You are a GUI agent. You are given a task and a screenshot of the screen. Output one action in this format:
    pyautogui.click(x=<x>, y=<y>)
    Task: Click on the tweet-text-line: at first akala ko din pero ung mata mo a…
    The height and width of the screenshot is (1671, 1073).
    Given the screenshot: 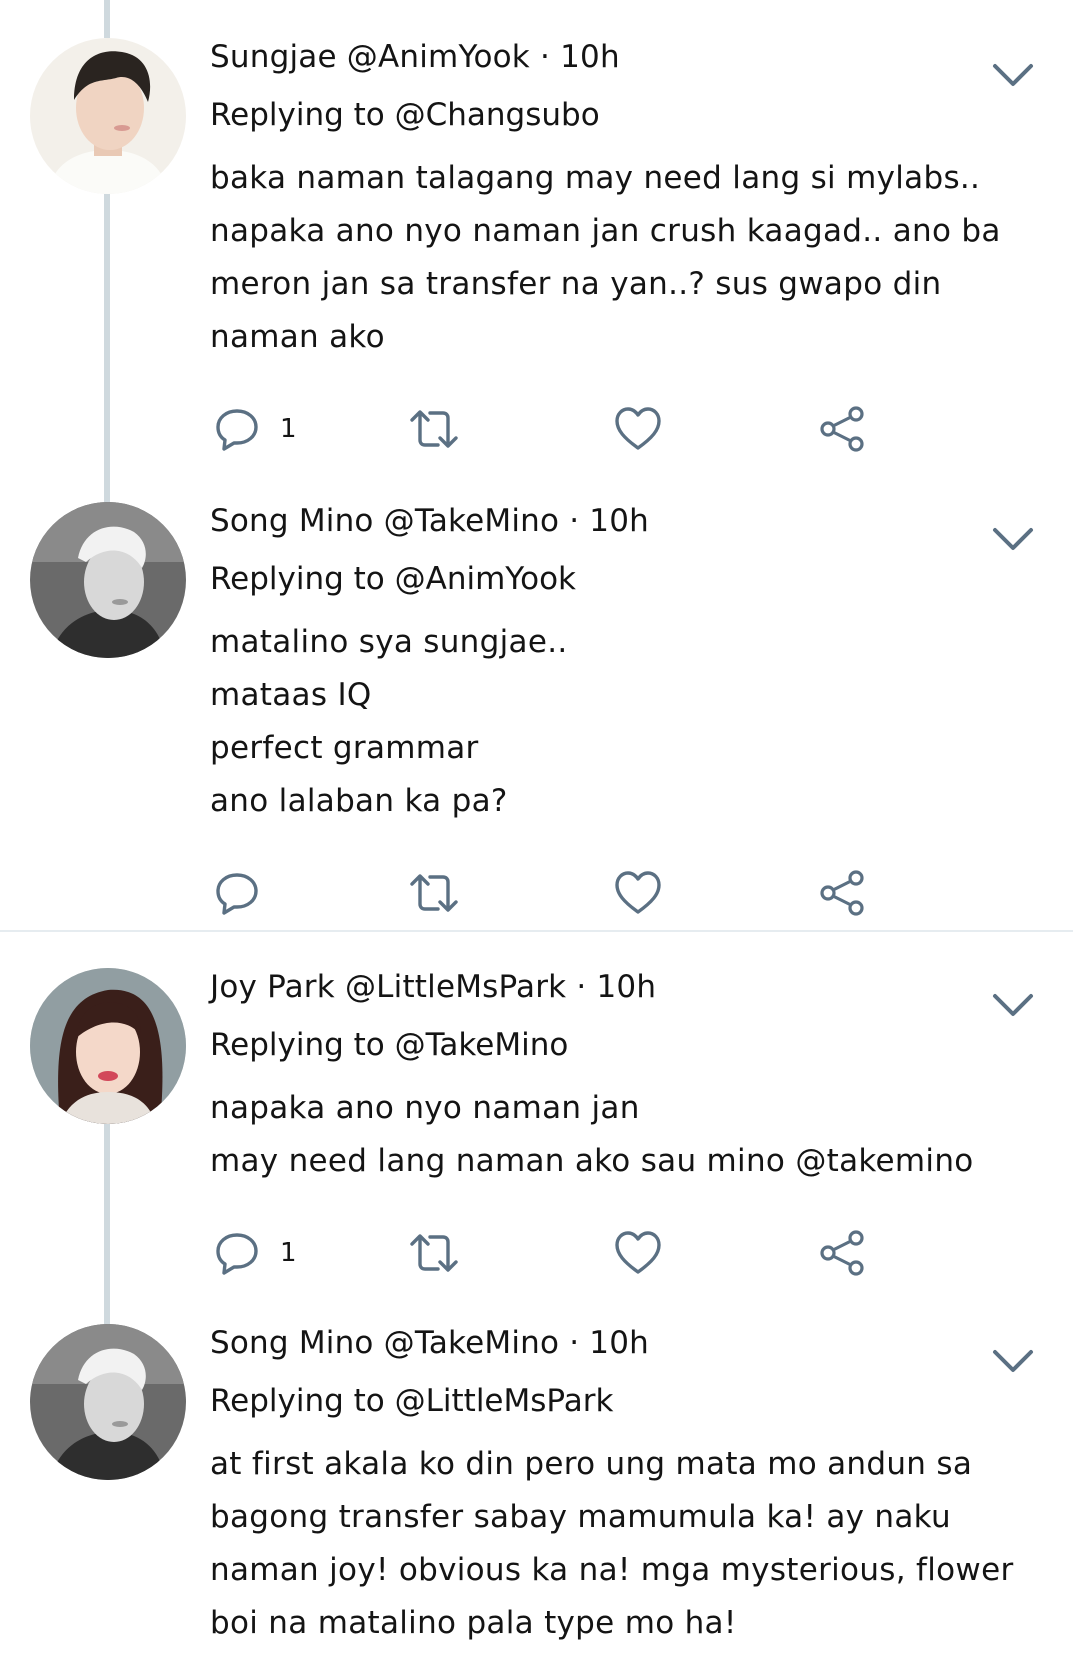 What is the action you would take?
    pyautogui.click(x=591, y=1464)
    